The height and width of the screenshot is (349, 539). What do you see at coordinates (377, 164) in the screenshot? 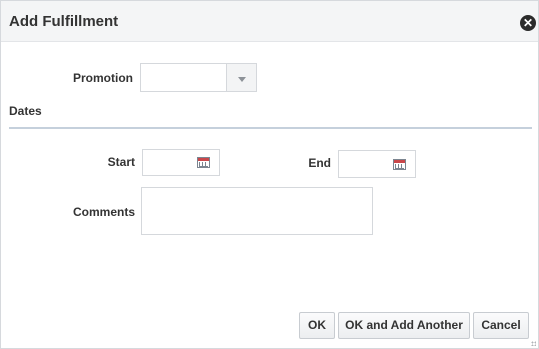
I see `end-date-input` at bounding box center [377, 164].